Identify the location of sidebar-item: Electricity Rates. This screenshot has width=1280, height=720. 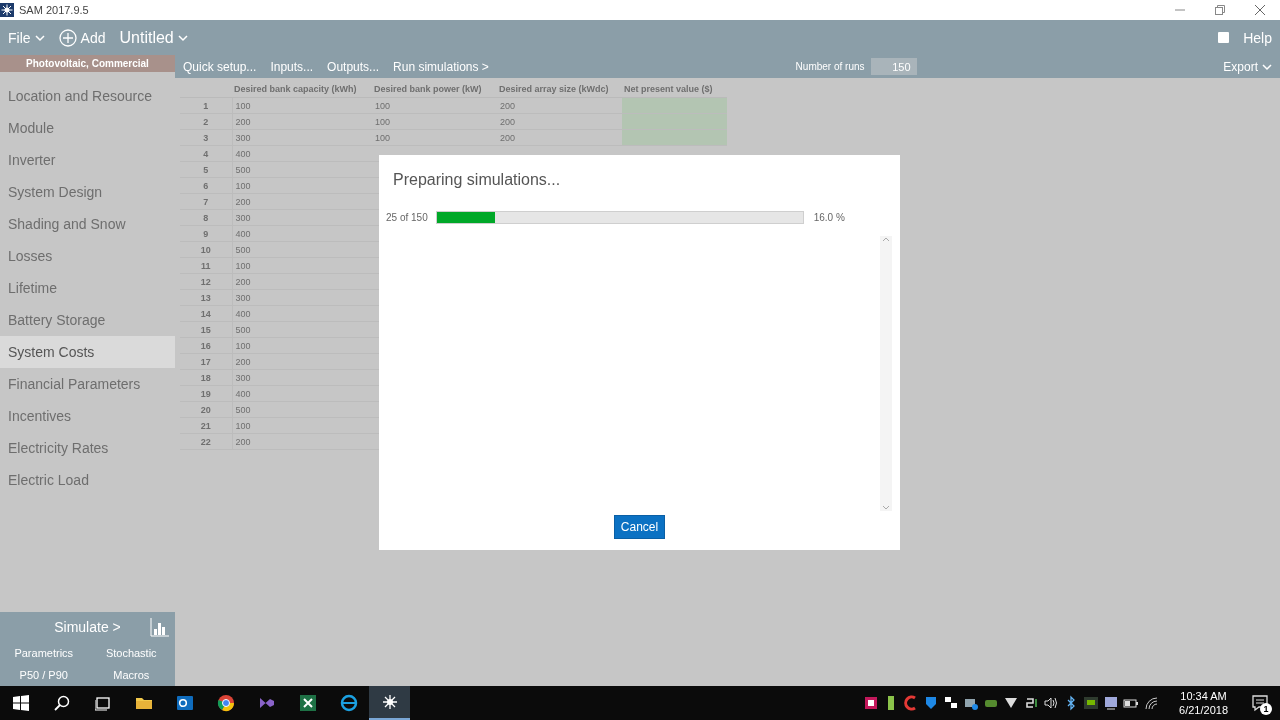
(87, 448).